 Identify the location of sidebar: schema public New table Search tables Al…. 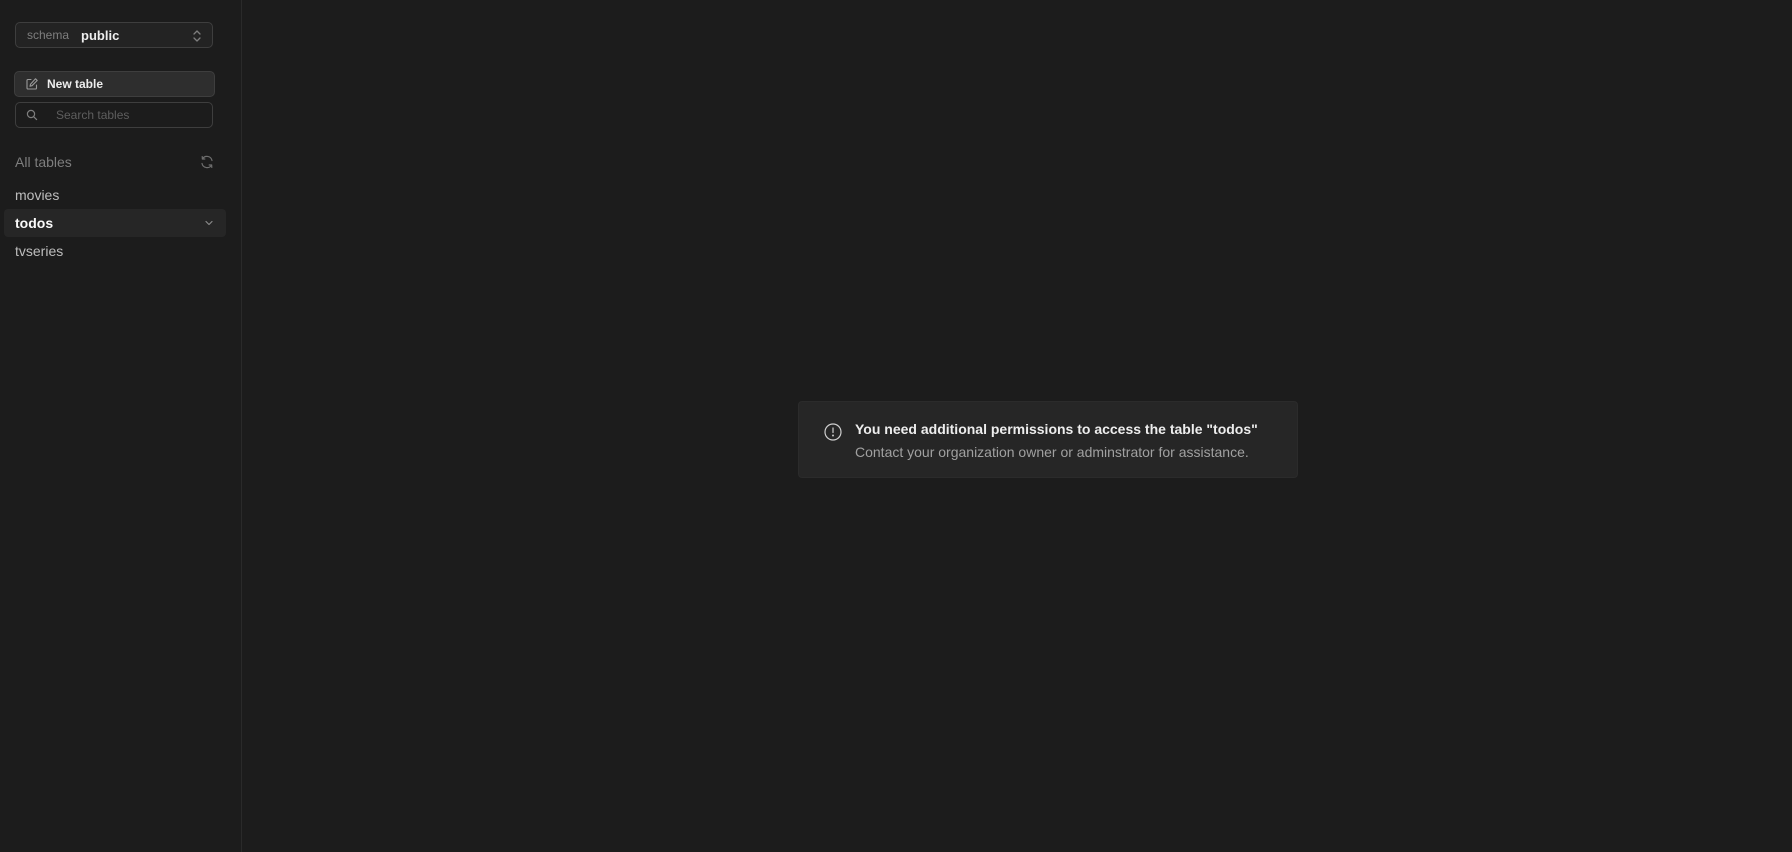
(121, 426).